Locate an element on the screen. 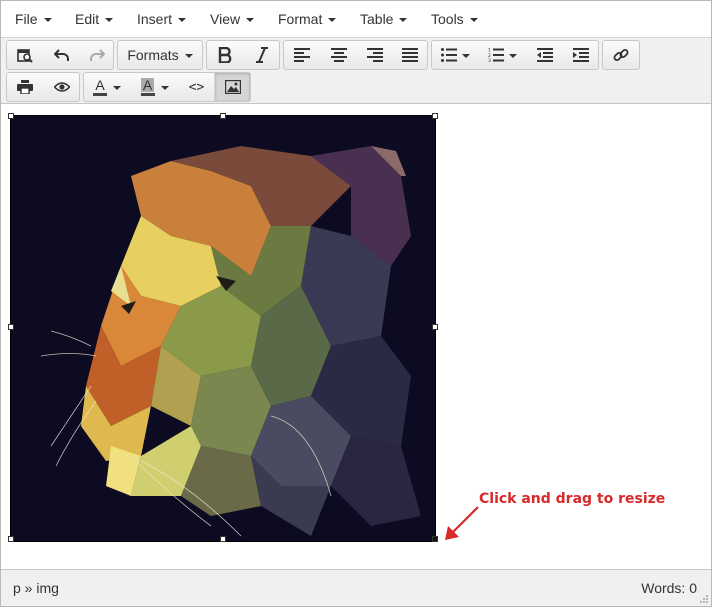 The height and width of the screenshot is (607, 712). source-code-button: <> is located at coordinates (196, 87).